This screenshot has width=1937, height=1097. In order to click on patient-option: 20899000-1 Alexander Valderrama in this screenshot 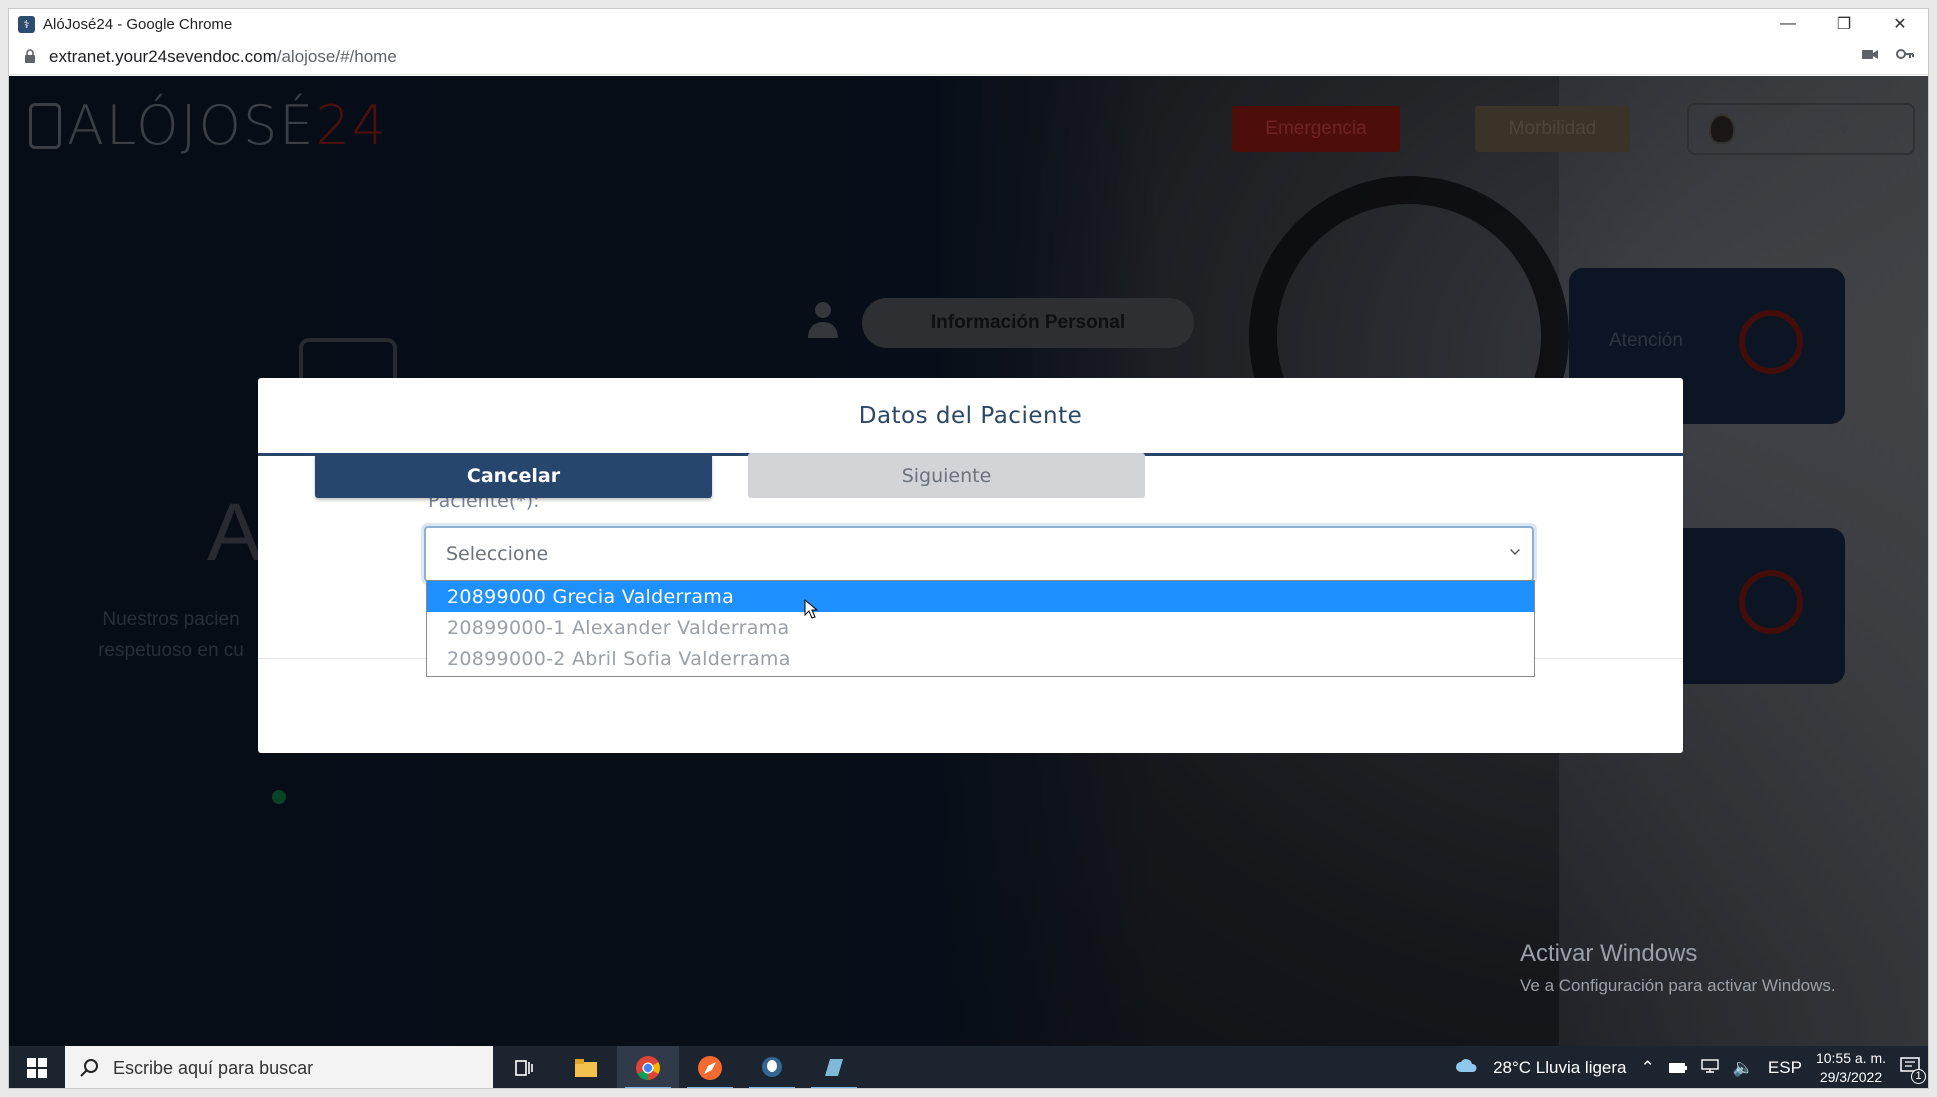, I will do `click(980, 627)`.